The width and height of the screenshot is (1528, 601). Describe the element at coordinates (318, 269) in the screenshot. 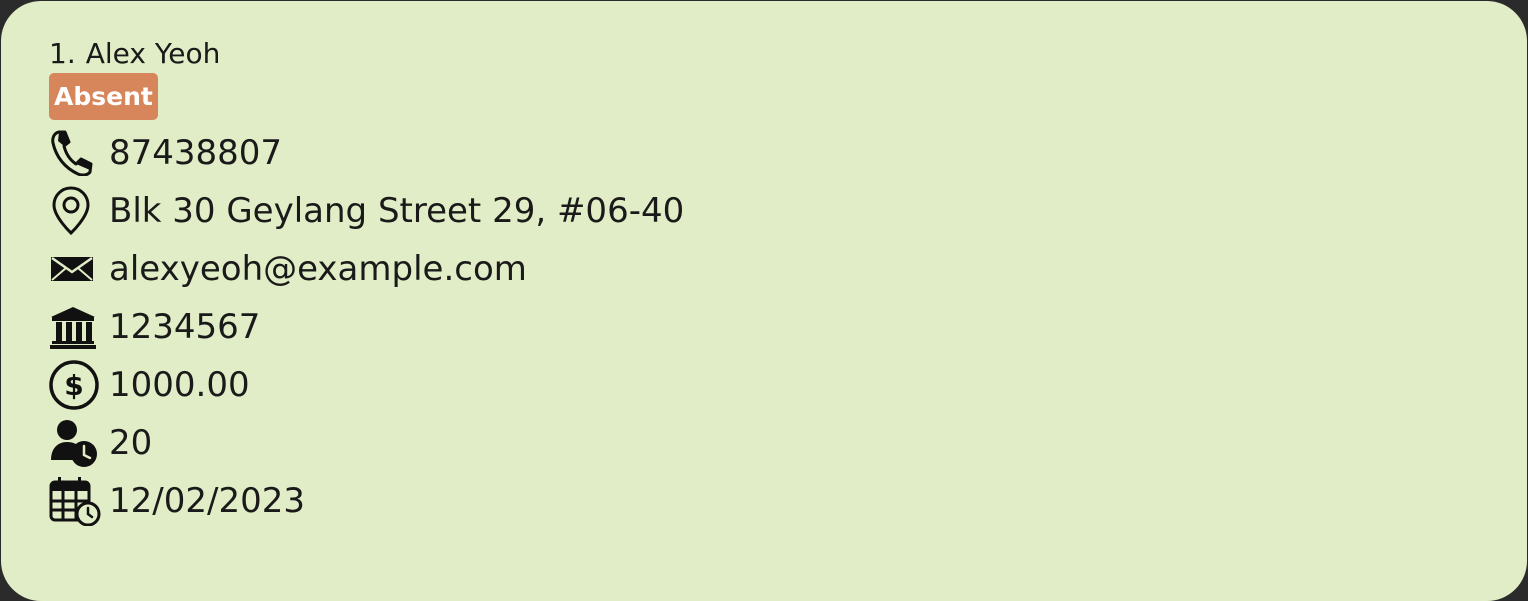

I see `email-value: alexyeoh@example.com` at that location.